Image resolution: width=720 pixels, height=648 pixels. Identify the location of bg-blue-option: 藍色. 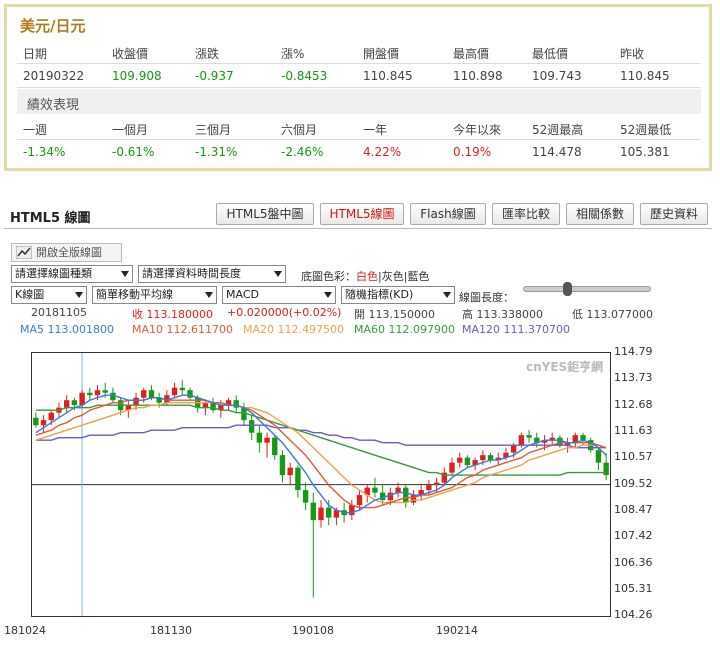
(418, 276).